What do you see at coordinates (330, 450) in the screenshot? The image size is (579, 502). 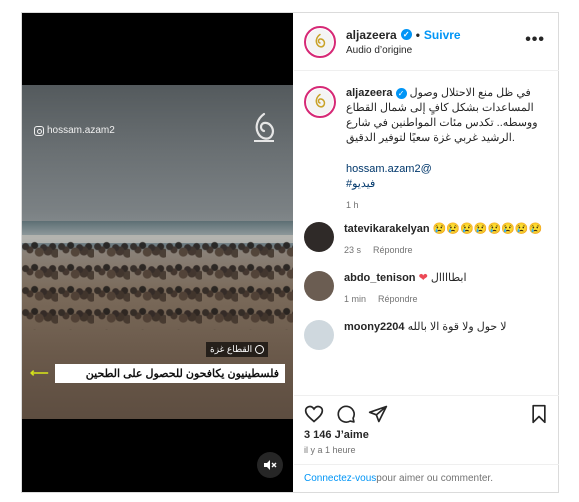 I see `post-timestamp: il y a 1 heure` at bounding box center [330, 450].